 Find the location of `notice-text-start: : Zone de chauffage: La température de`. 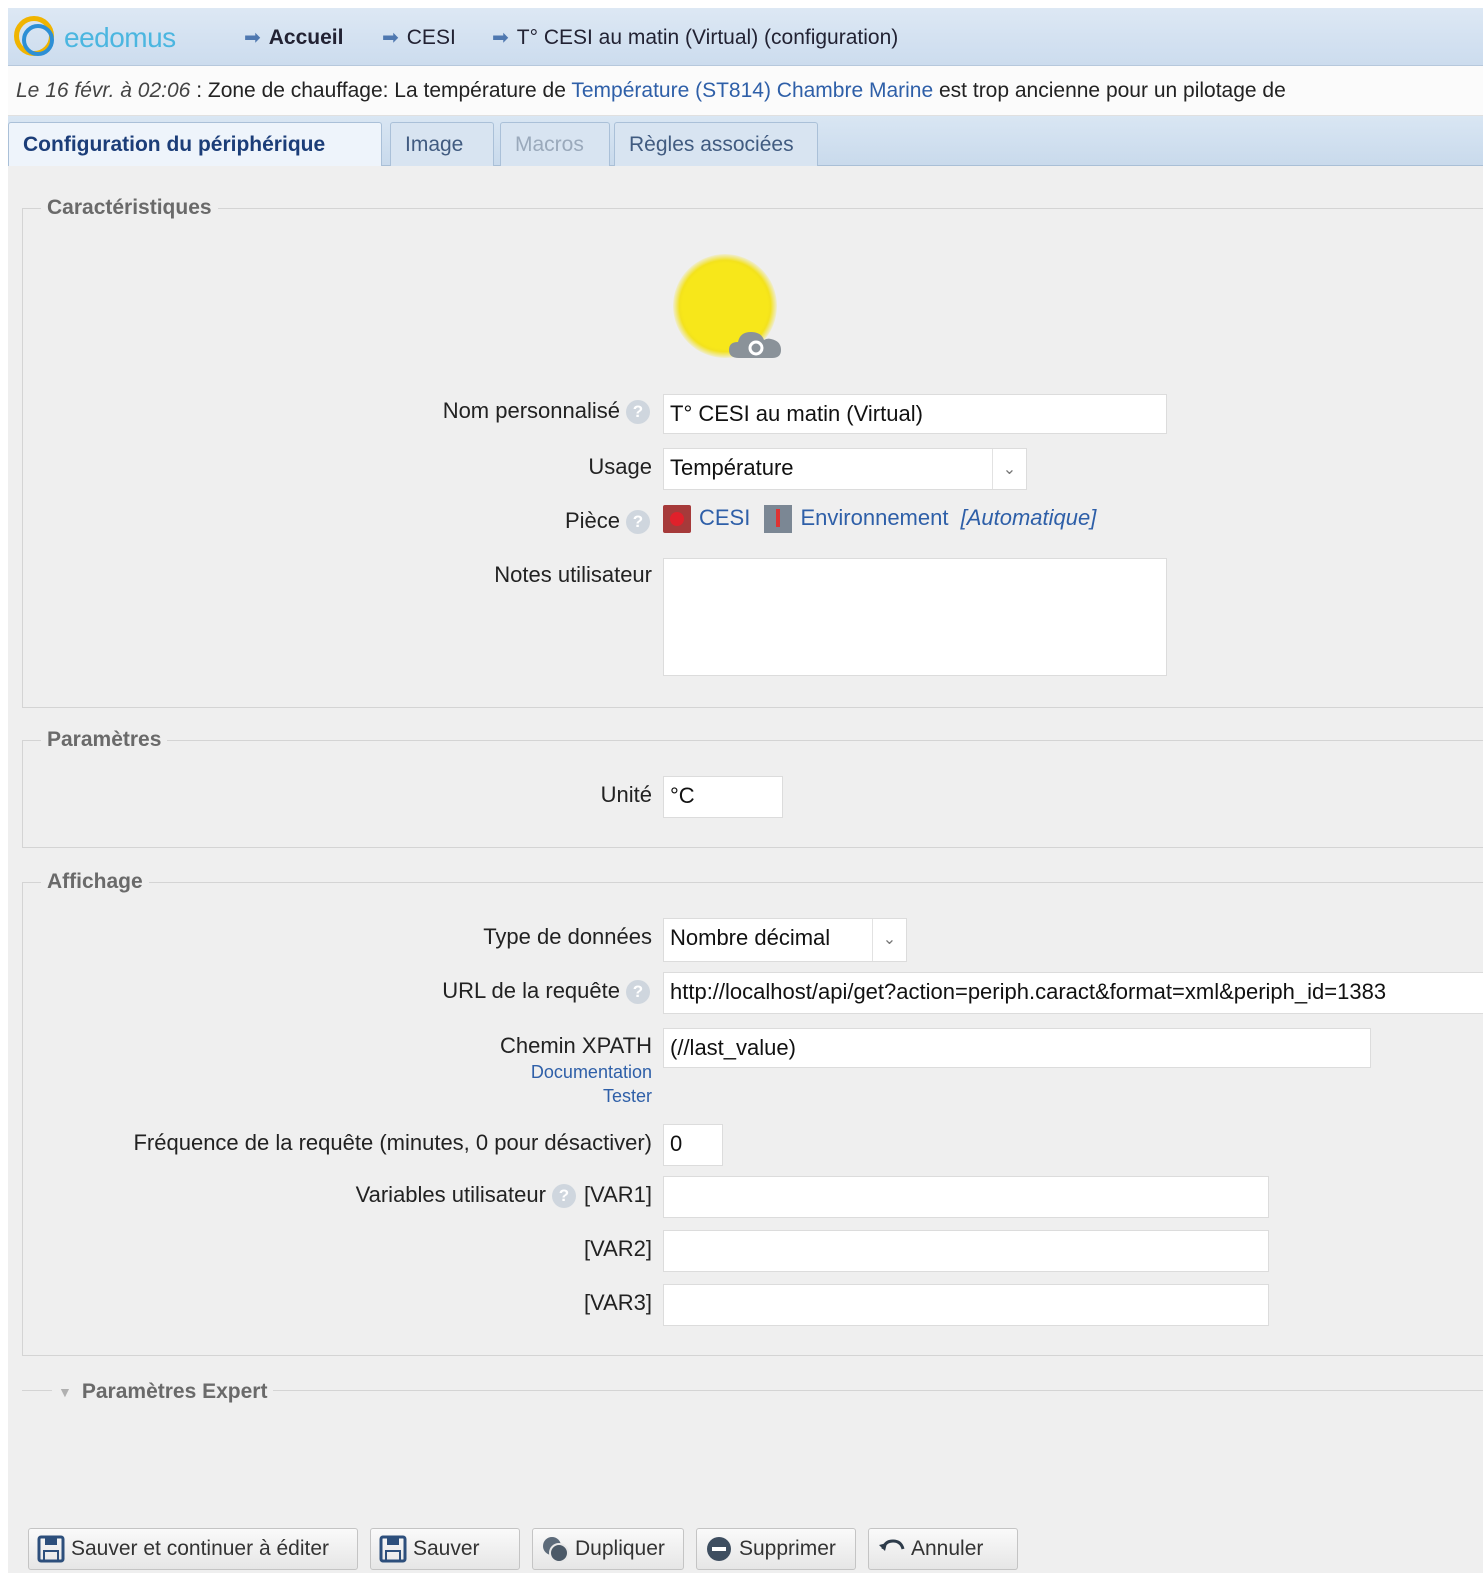

notice-text-start: : Zone de chauffage: La température de is located at coordinates (381, 90).